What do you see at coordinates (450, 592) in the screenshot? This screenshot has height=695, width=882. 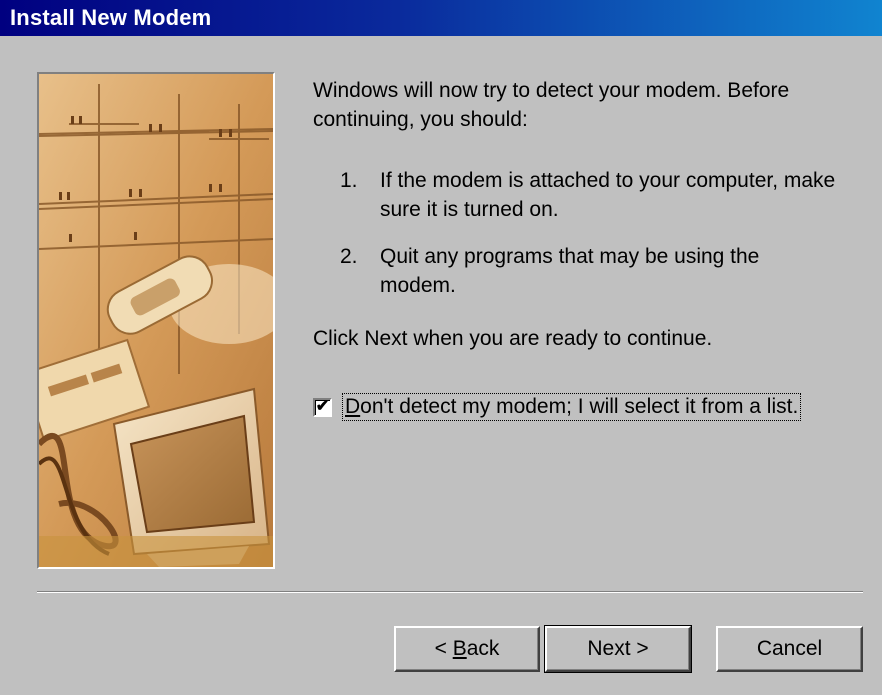 I see `separator` at bounding box center [450, 592].